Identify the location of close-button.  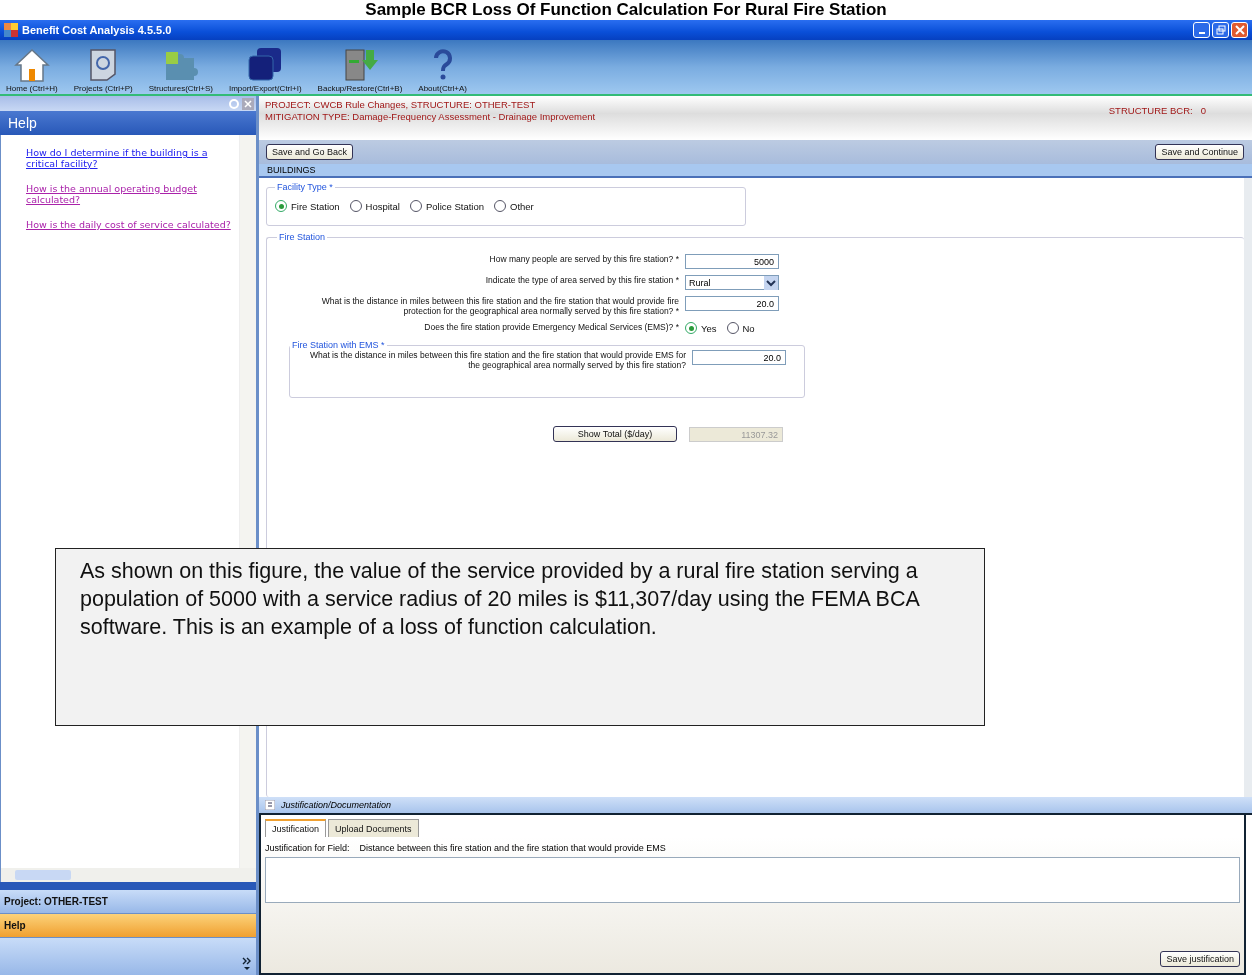
(1239, 30).